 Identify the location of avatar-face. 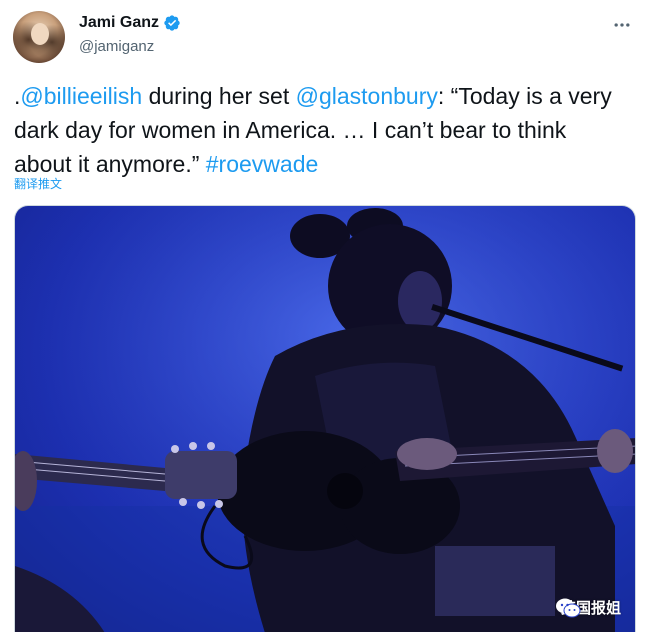
(40, 34).